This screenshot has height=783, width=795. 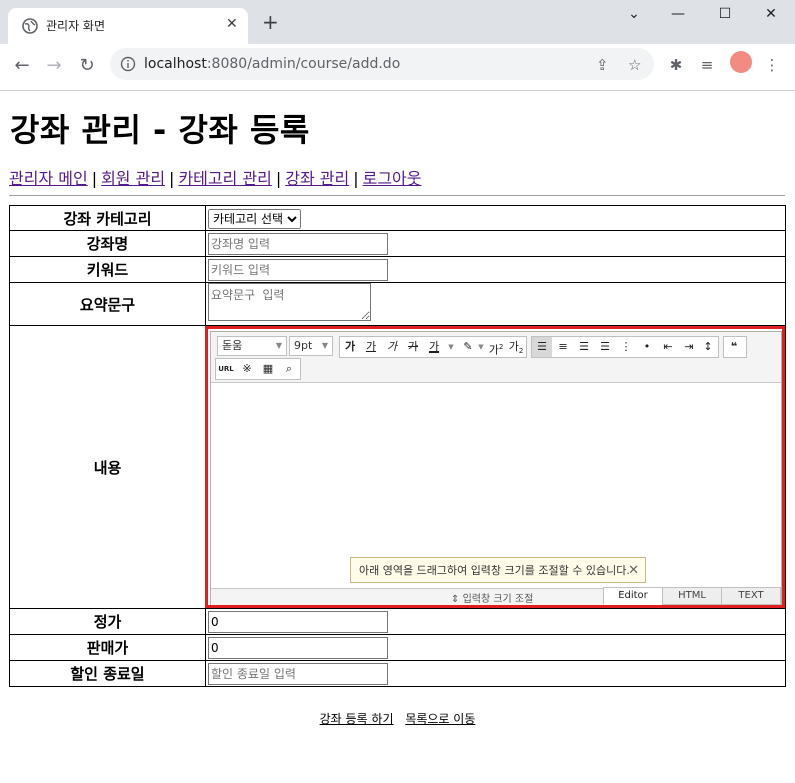 What do you see at coordinates (289, 369) in the screenshot?
I see `search-icon: ⌕` at bounding box center [289, 369].